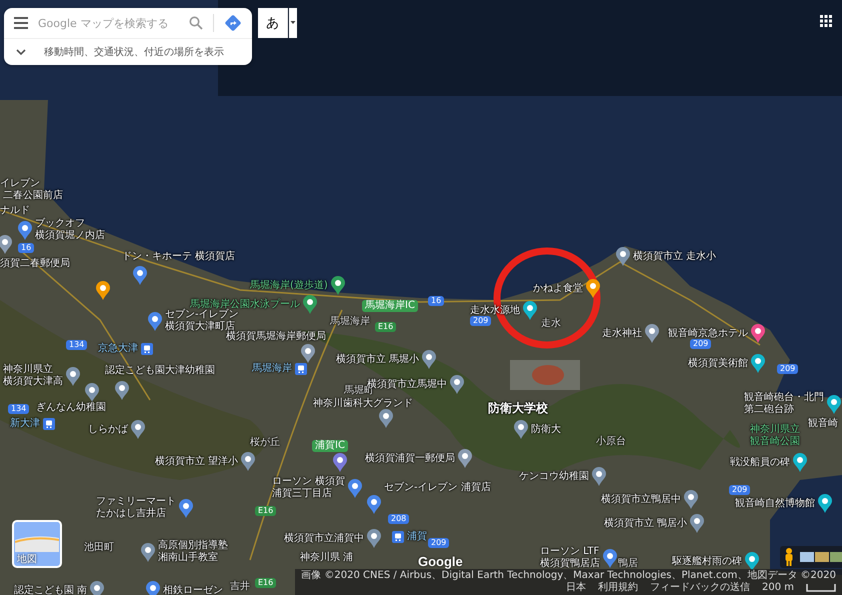 The image size is (842, 595). I want to click on place-label: 神奈川県立 観音崎公園, so click(775, 436).